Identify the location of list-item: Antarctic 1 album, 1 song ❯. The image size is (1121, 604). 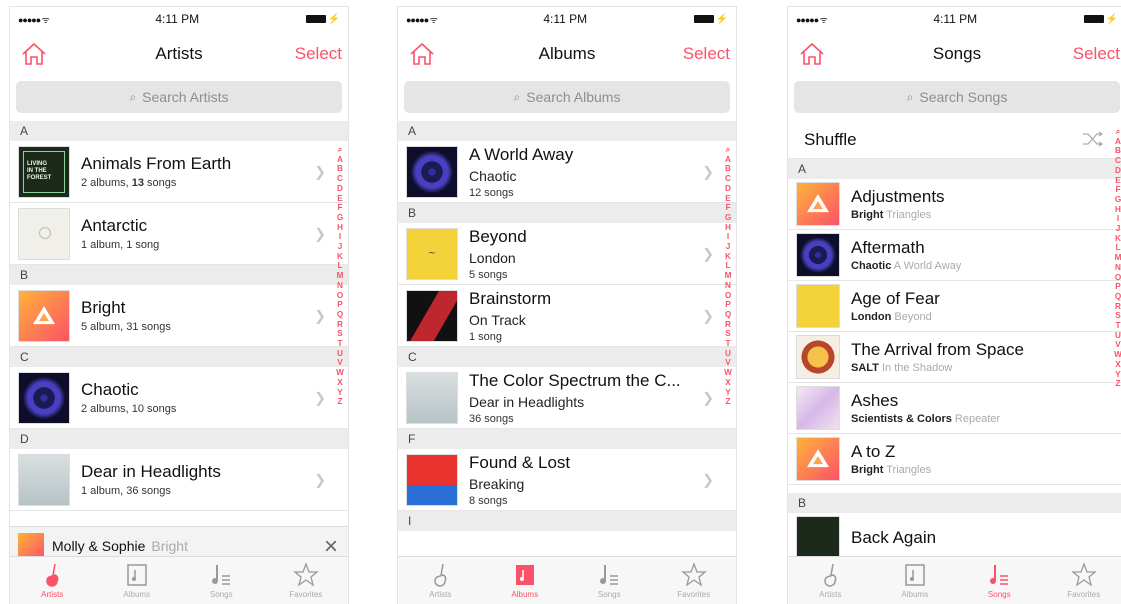
(179, 234).